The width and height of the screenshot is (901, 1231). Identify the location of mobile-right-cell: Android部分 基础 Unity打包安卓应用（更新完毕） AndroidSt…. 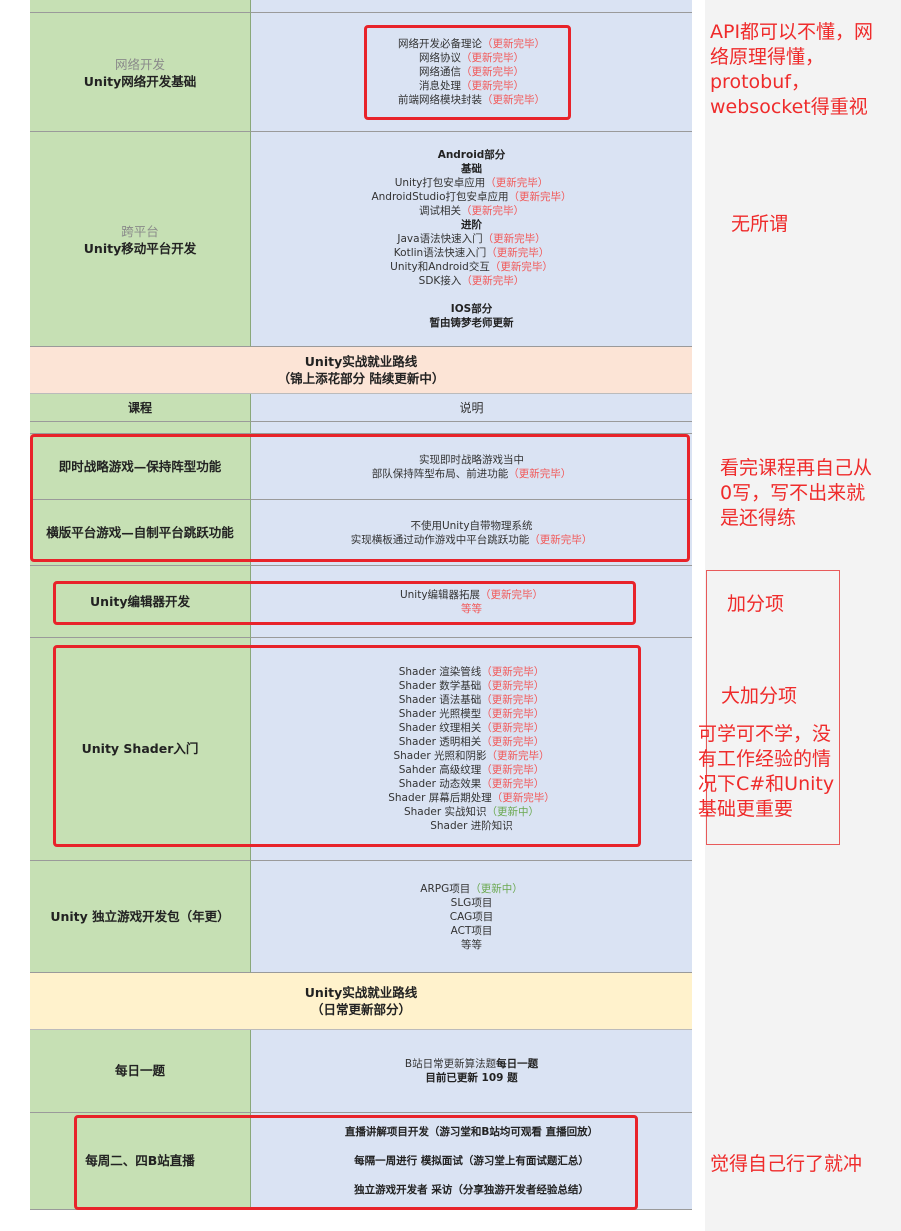
(471, 239).